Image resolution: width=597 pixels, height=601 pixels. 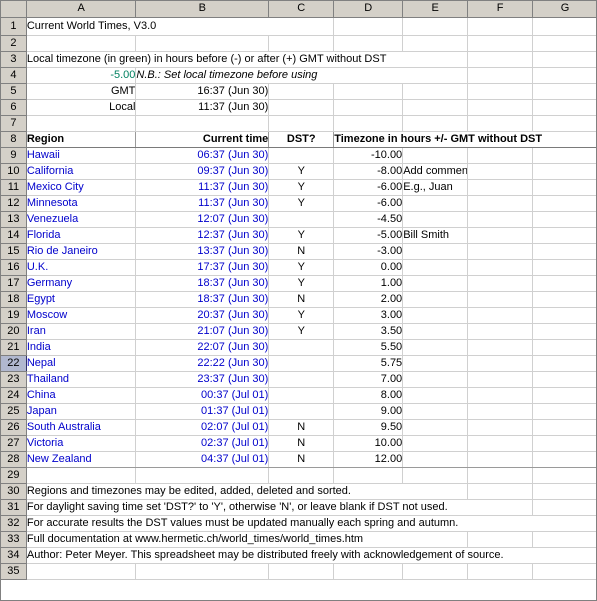 I want to click on cell-E3, so click(x=435, y=59).